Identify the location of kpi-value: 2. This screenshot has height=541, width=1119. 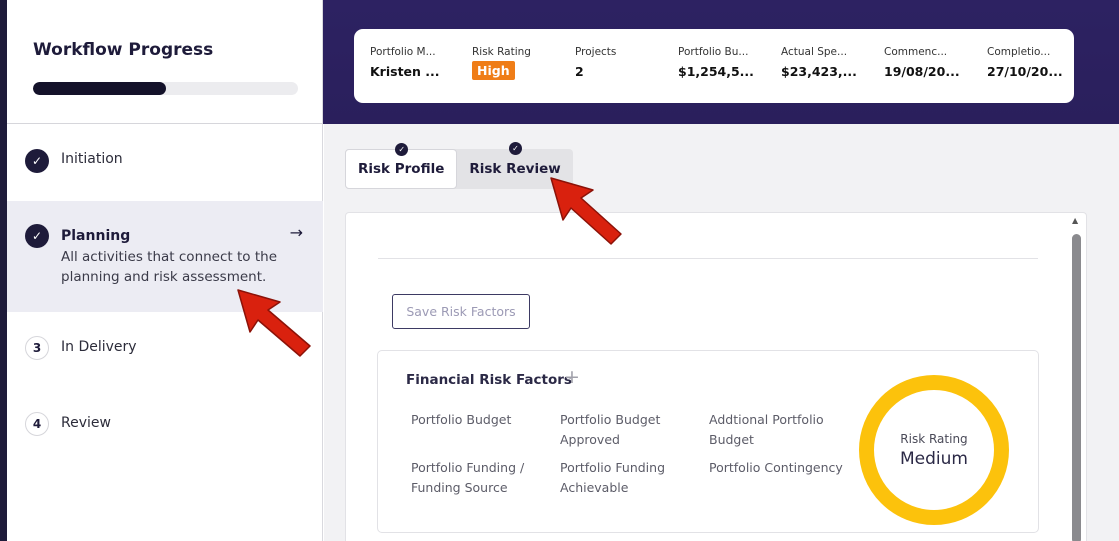
(579, 71).